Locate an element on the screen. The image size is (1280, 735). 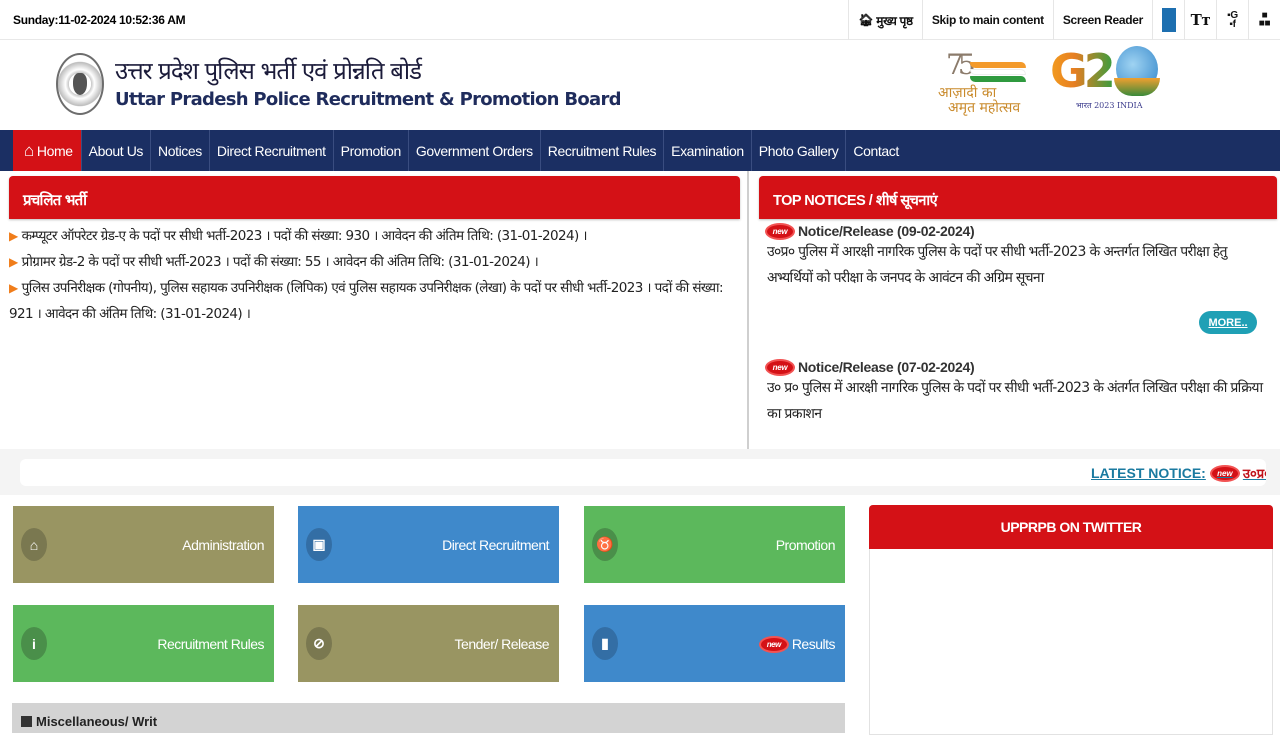
tile-label: Administration is located at coordinates (223, 545).